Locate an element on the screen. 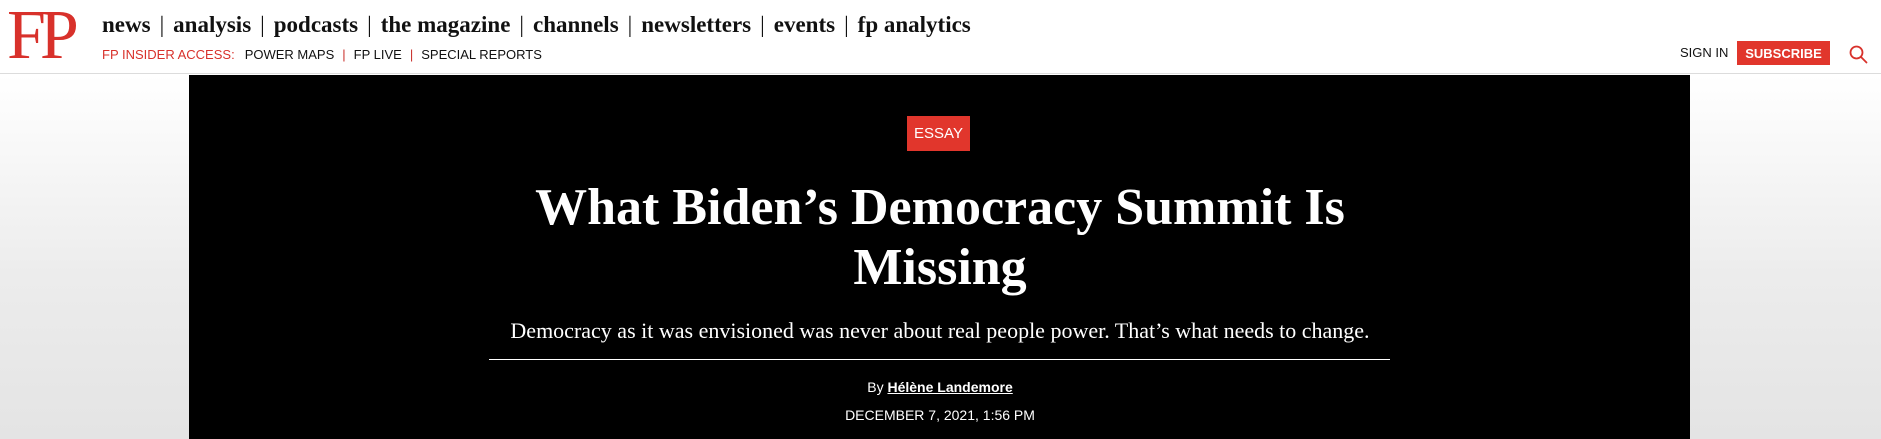 This screenshot has height=439, width=1881. search-icon is located at coordinates (1858, 54).